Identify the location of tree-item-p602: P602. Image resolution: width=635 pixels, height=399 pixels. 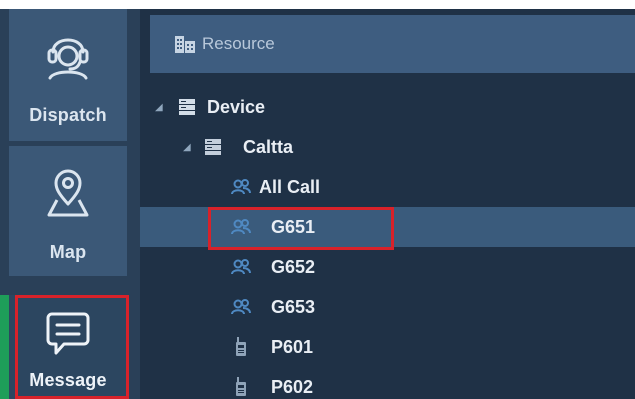
(387, 383).